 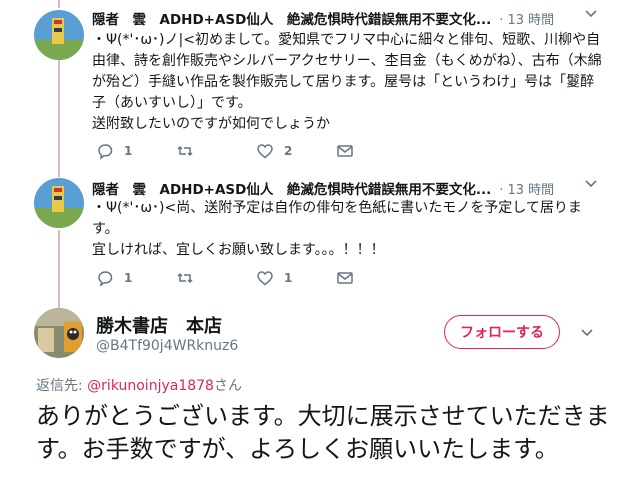 I want to click on like-count: 1, so click(x=288, y=278).